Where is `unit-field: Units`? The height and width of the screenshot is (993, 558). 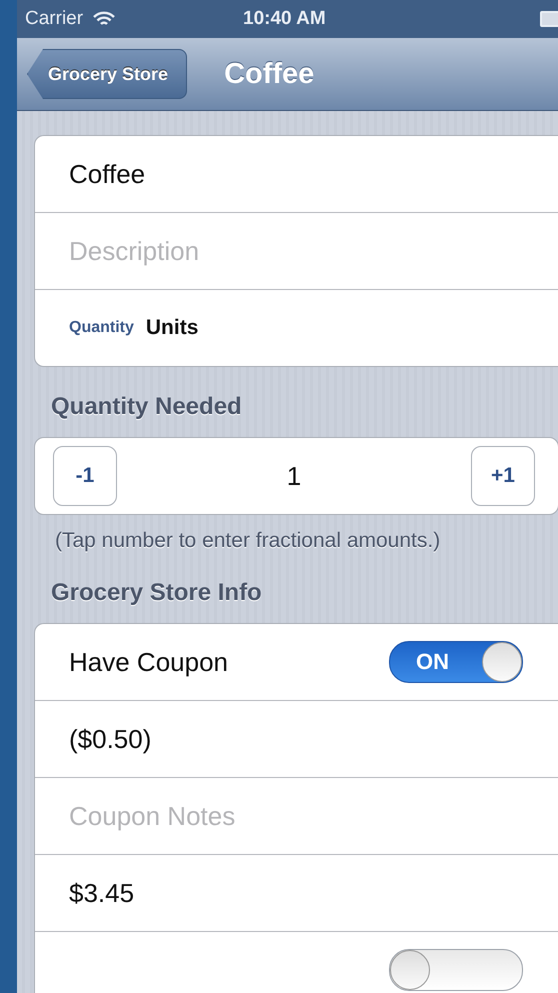
unit-field: Units is located at coordinates (172, 328).